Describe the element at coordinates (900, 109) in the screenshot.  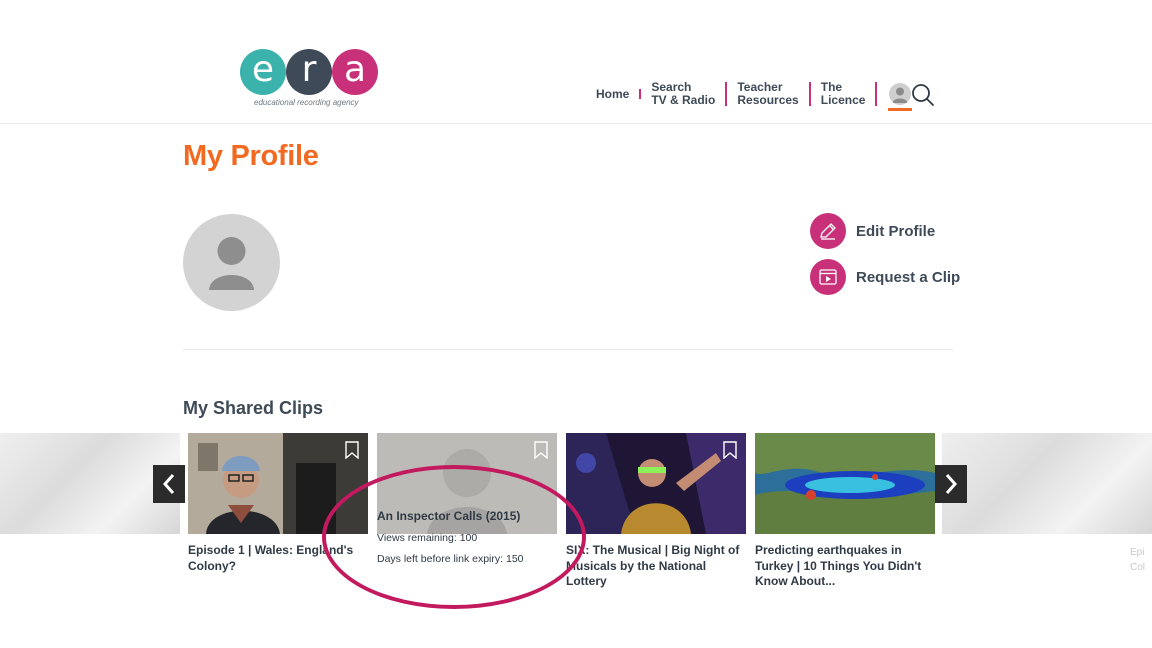
I see `active-indicator` at that location.